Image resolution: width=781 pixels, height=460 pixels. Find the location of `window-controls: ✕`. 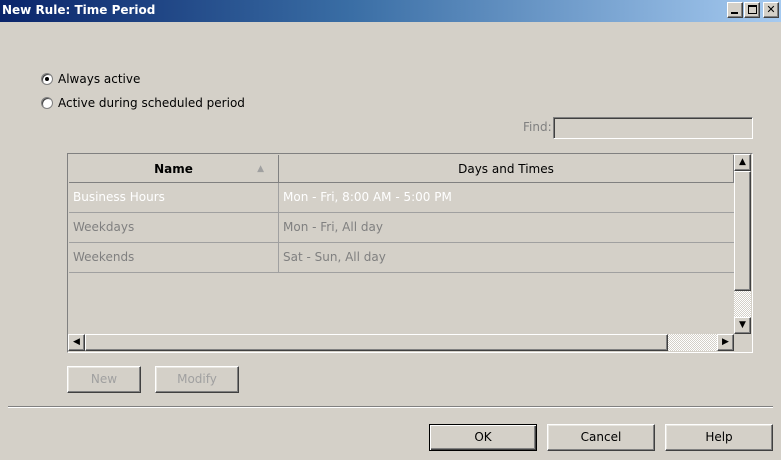

window-controls: ✕ is located at coordinates (752, 11).